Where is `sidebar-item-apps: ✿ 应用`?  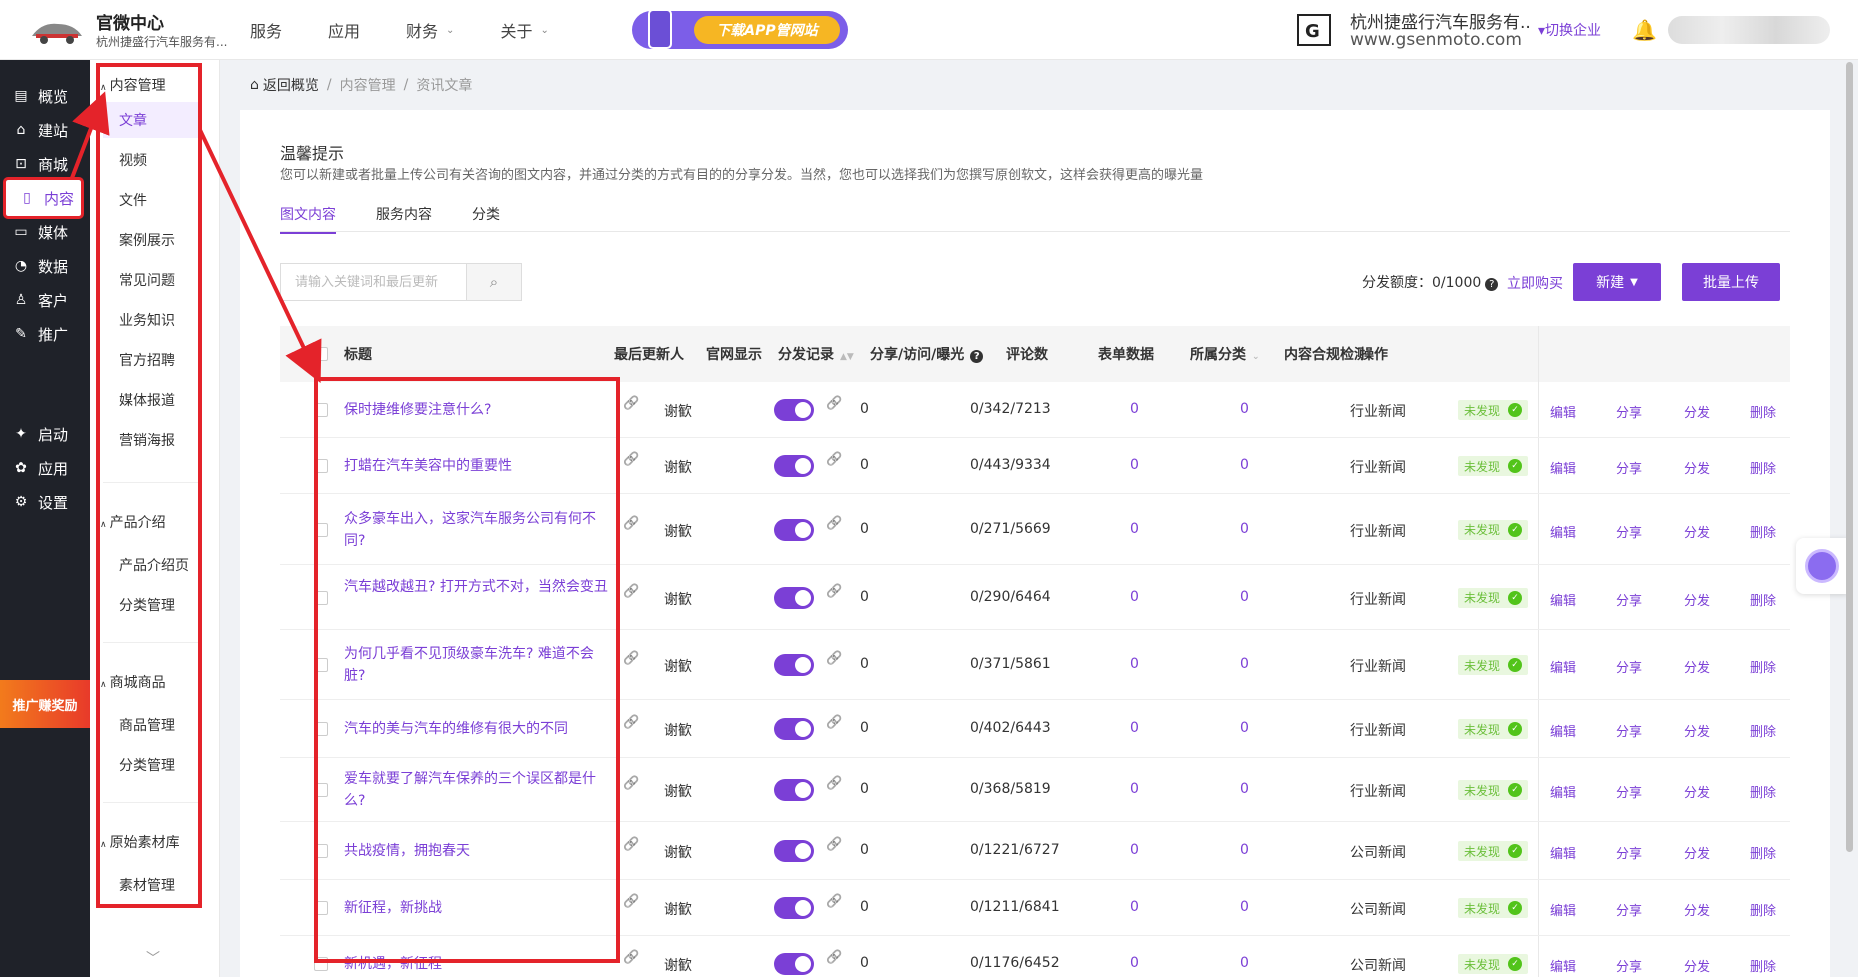 sidebar-item-apps: ✿ 应用 is located at coordinates (45, 468).